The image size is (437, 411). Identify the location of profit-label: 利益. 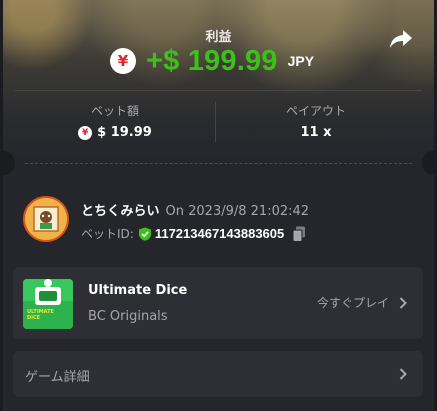
(218, 37).